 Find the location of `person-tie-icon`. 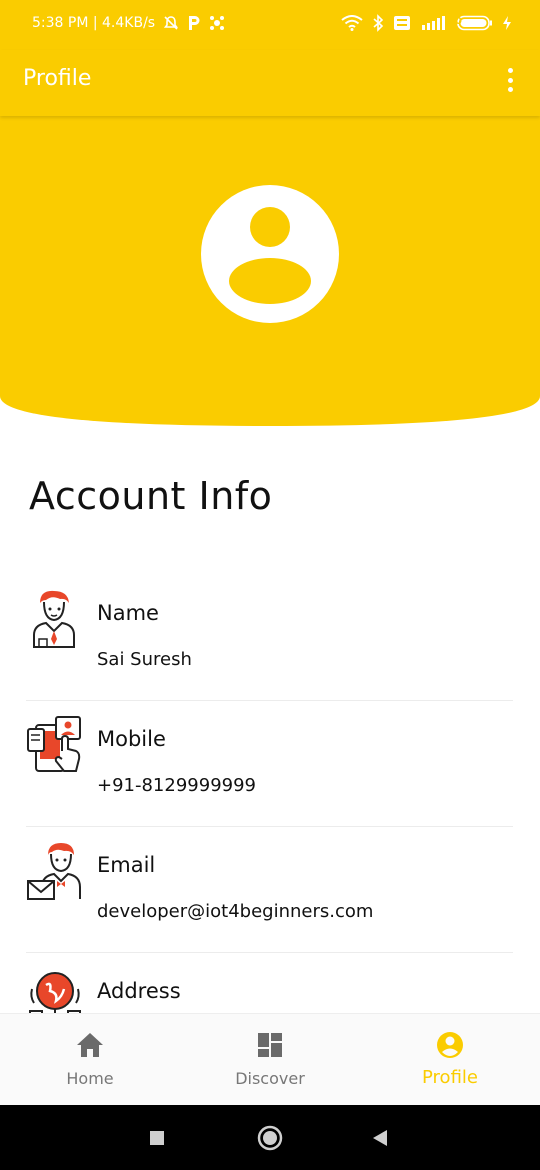

person-tie-icon is located at coordinates (54, 619).